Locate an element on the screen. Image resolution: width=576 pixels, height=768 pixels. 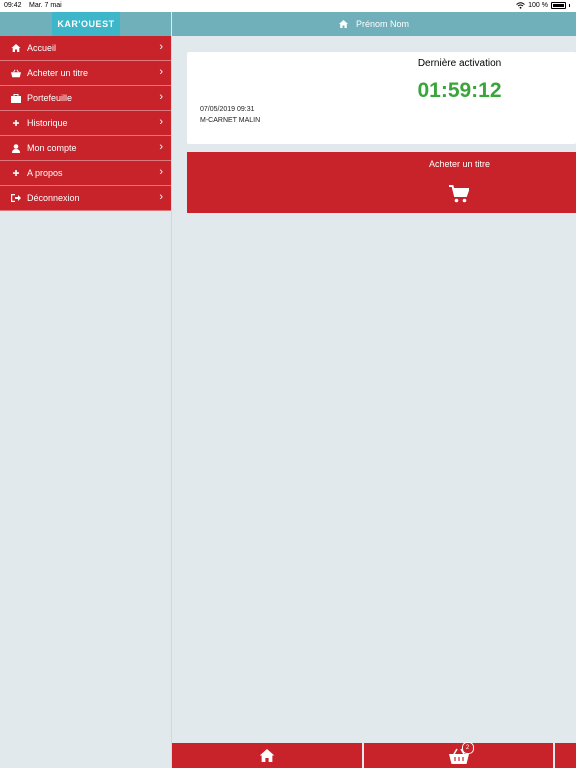
sidebar-item-accueil: Accueil › is located at coordinates (85, 48).